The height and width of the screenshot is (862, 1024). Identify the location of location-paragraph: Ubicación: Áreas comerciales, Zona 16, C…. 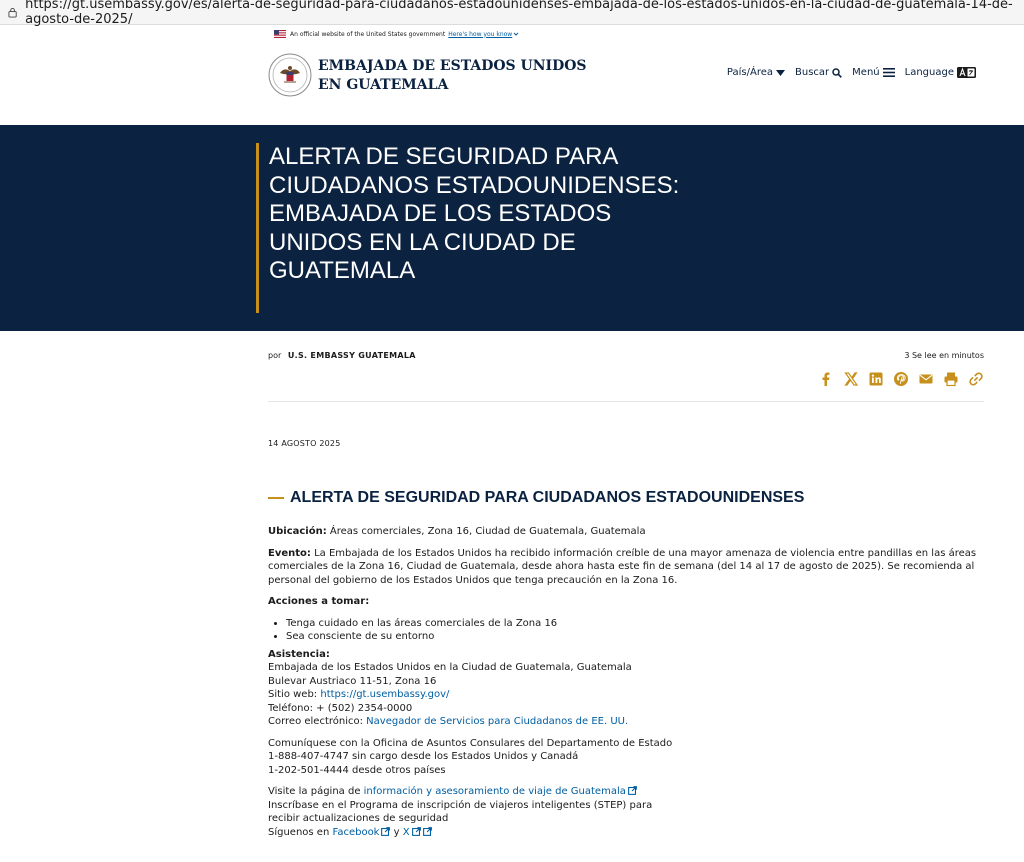
(626, 532).